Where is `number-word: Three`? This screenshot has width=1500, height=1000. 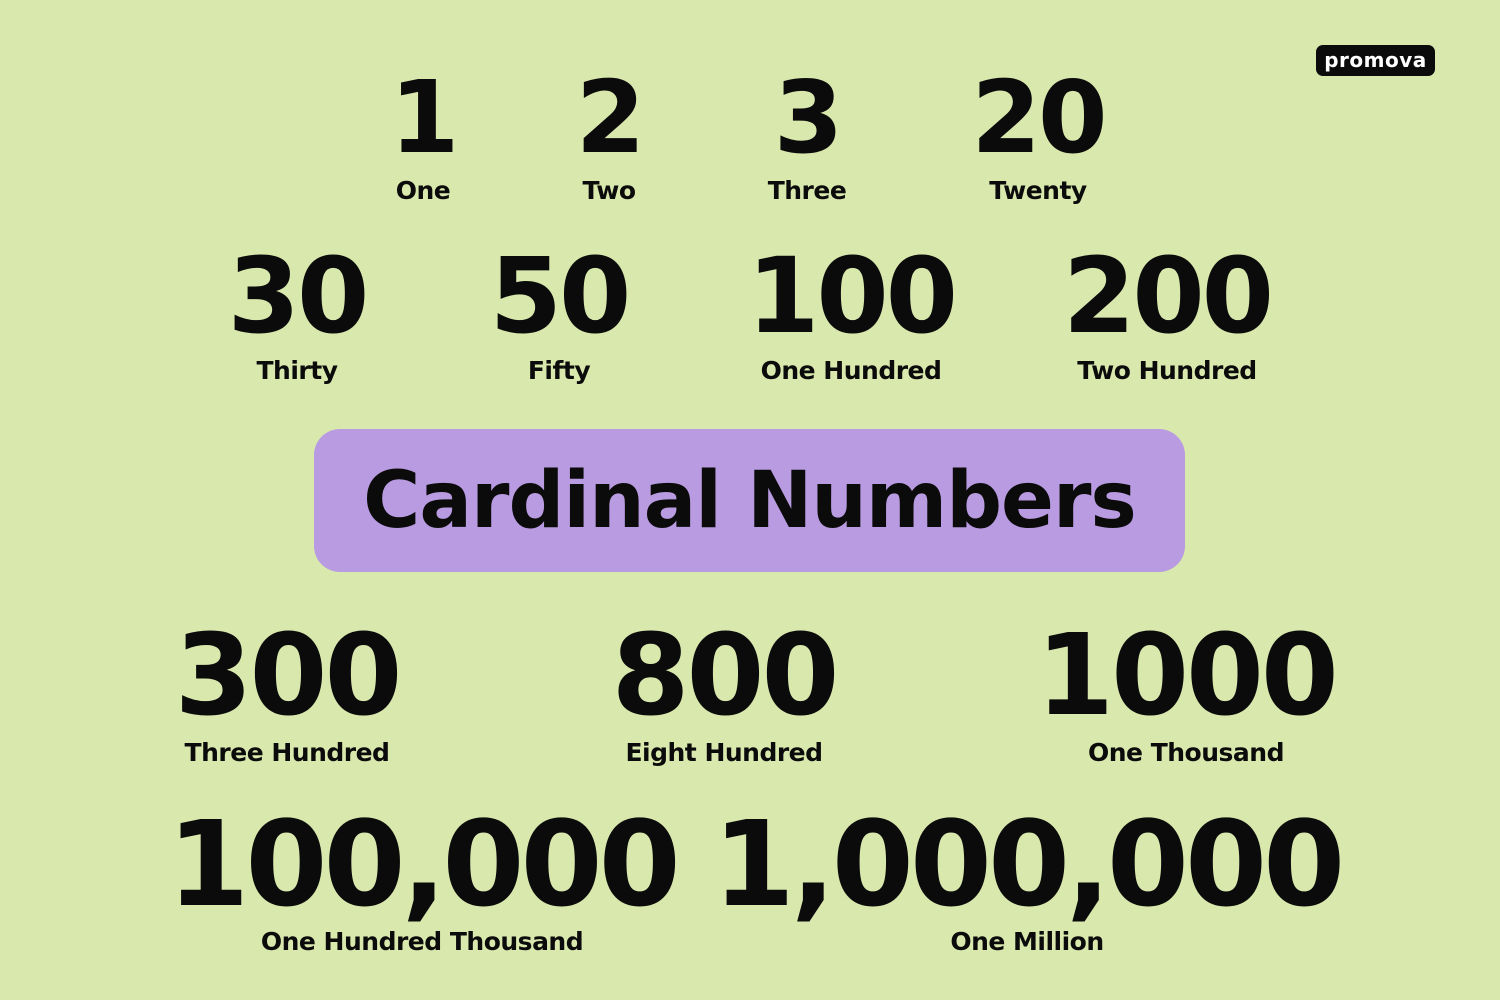 number-word: Three is located at coordinates (807, 190).